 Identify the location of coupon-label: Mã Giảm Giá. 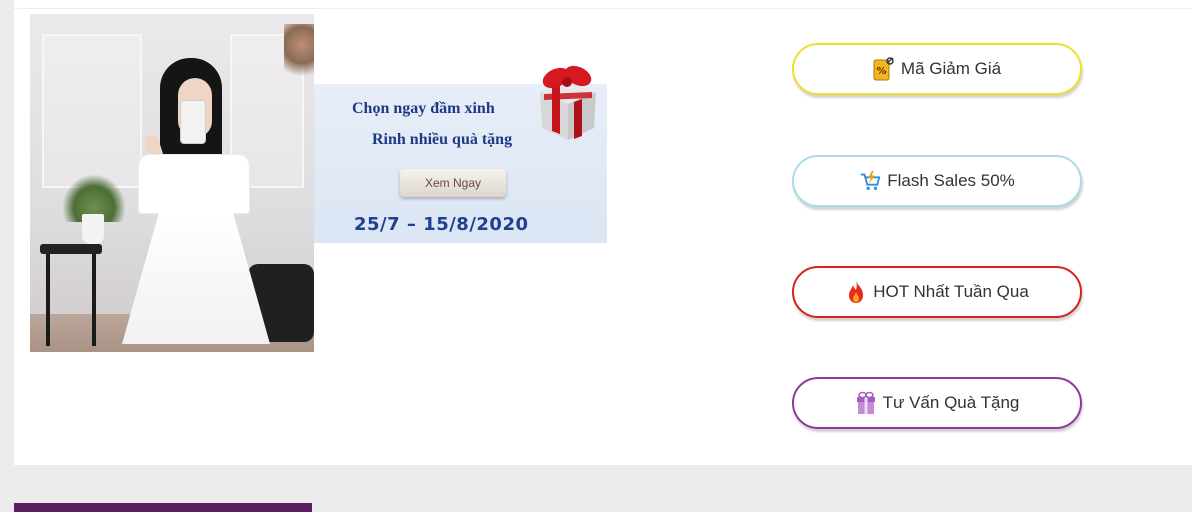
(951, 68).